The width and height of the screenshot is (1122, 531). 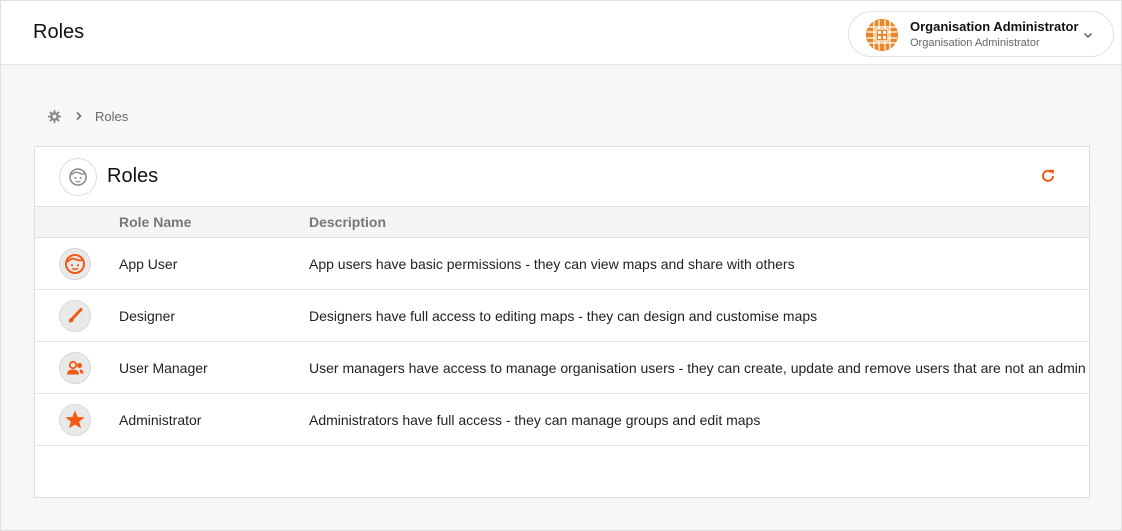 I want to click on refresh-icon, so click(x=1048, y=175).